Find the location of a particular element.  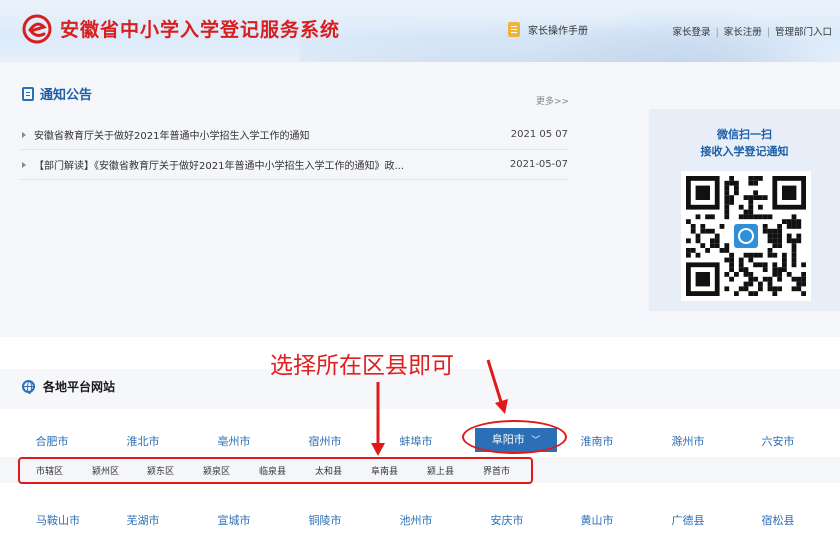

city-link: 铜陵市 is located at coordinates (325, 520).